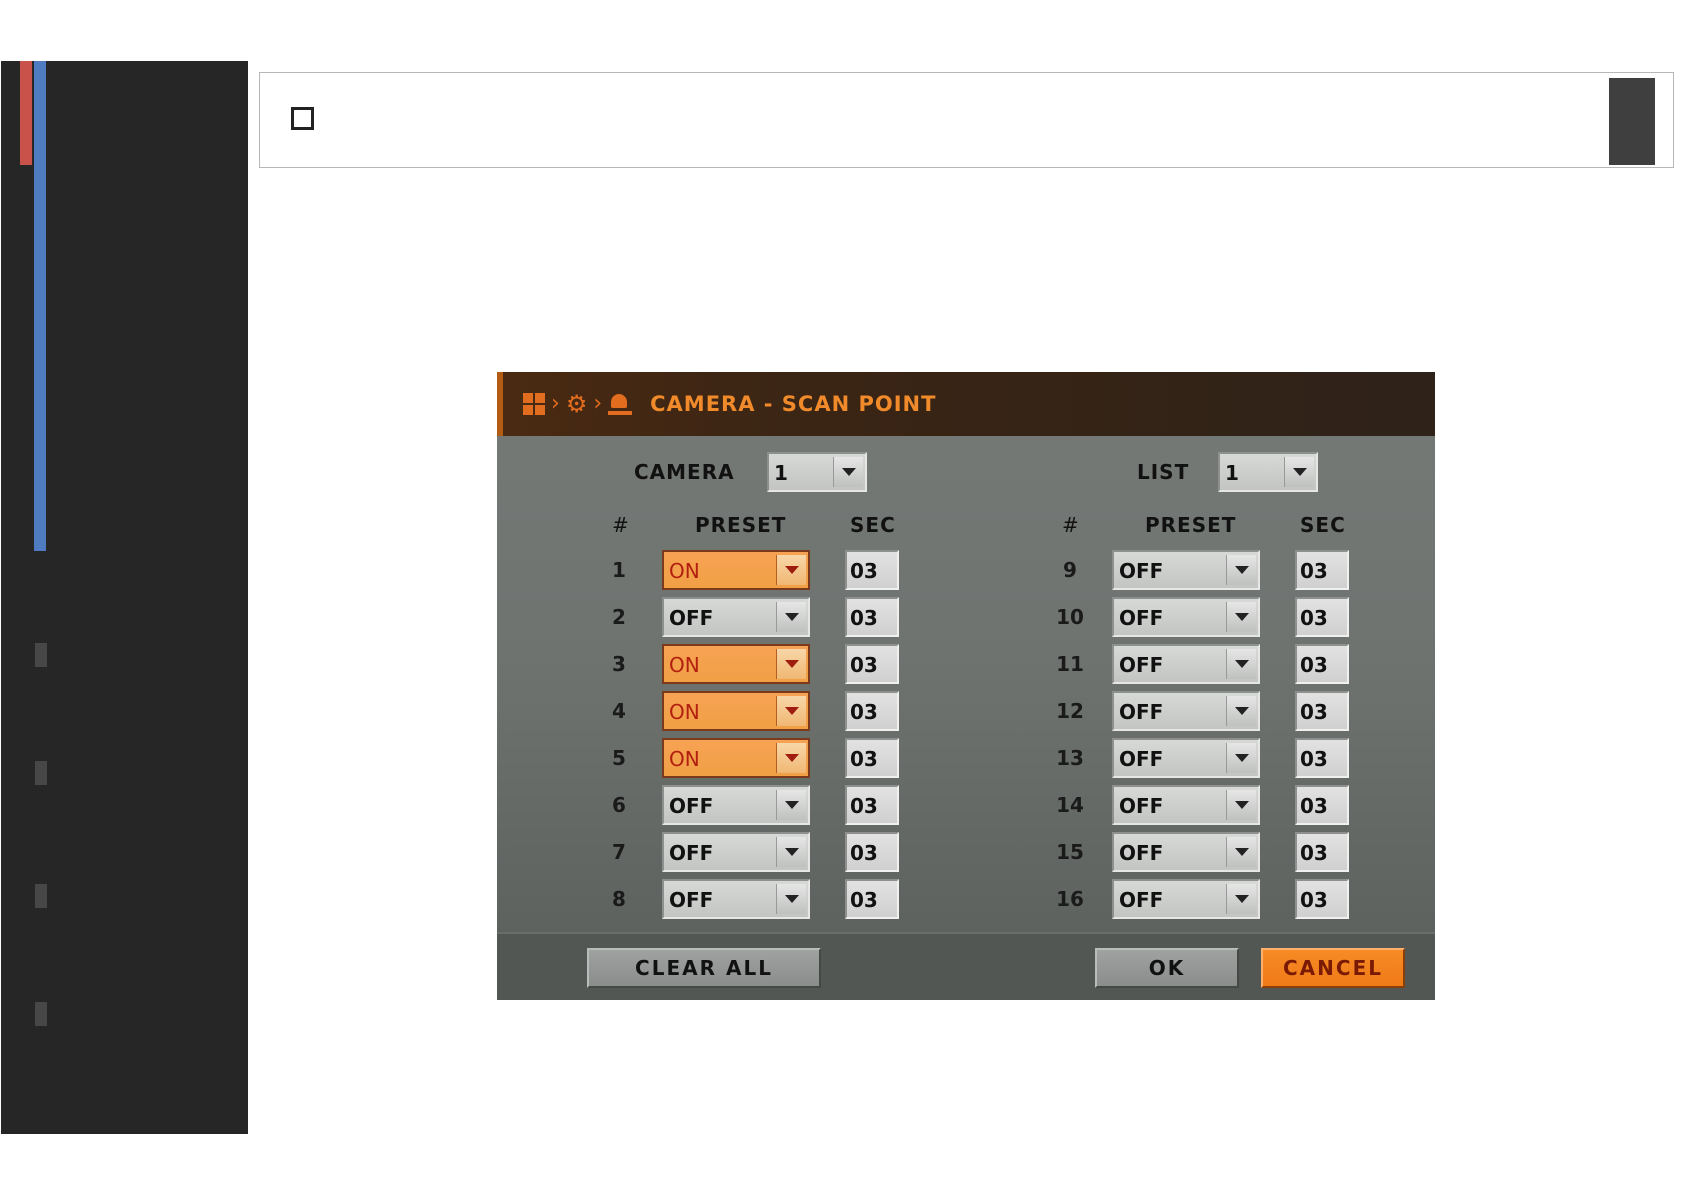  Describe the element at coordinates (704, 968) in the screenshot. I see `clear-all-button: CLEAR ALL` at that location.